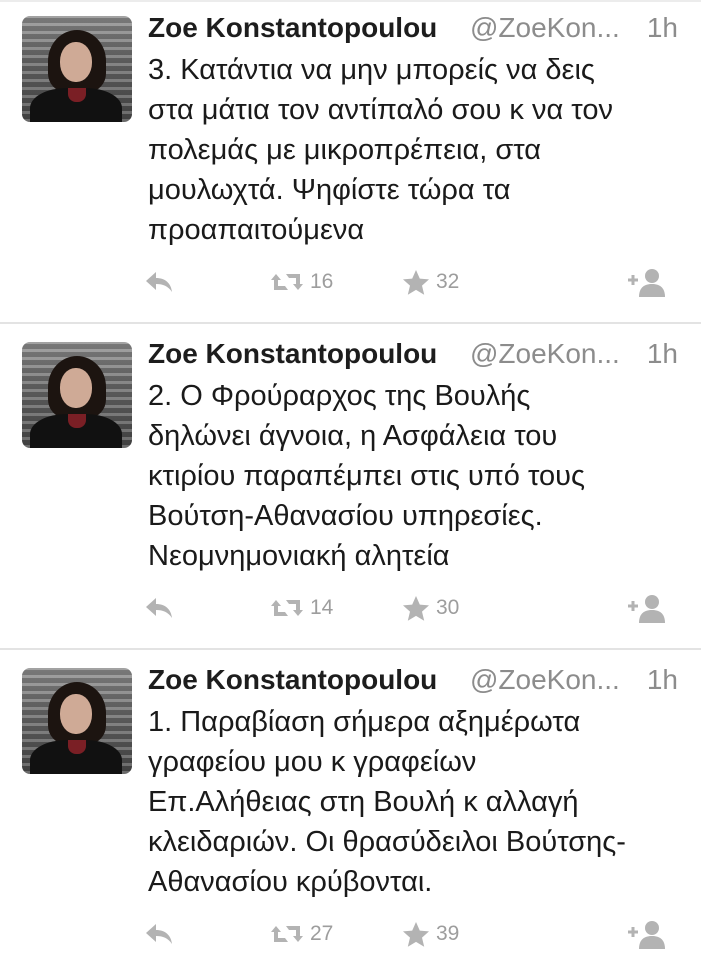  I want to click on tweet-text-line: μουλωχτά. Ψηφίστε τώρα τα, so click(329, 190).